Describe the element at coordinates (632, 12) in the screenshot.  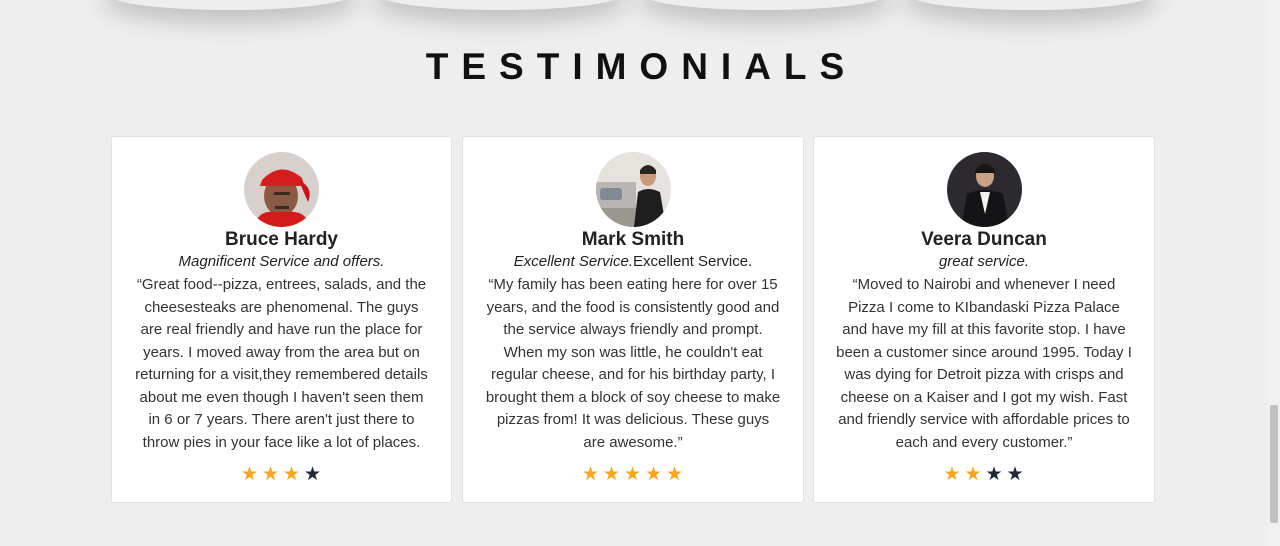
I see `previous-section-shadow` at that location.